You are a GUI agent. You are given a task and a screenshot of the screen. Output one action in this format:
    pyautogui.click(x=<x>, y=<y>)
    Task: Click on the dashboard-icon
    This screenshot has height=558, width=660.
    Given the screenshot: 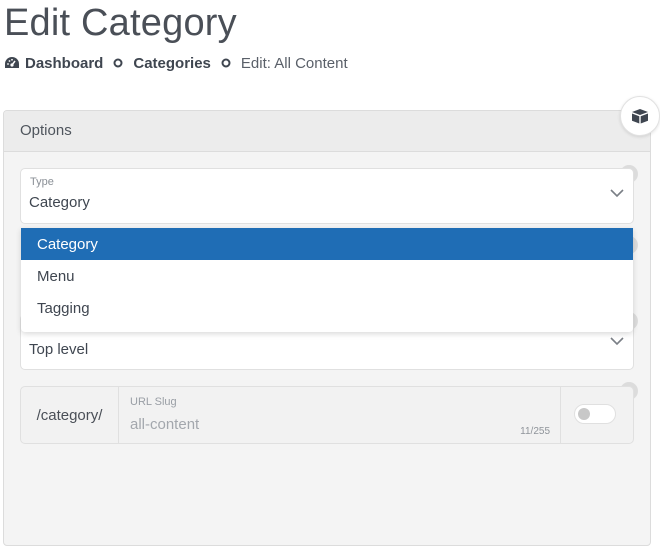 What is the action you would take?
    pyautogui.click(x=12, y=62)
    